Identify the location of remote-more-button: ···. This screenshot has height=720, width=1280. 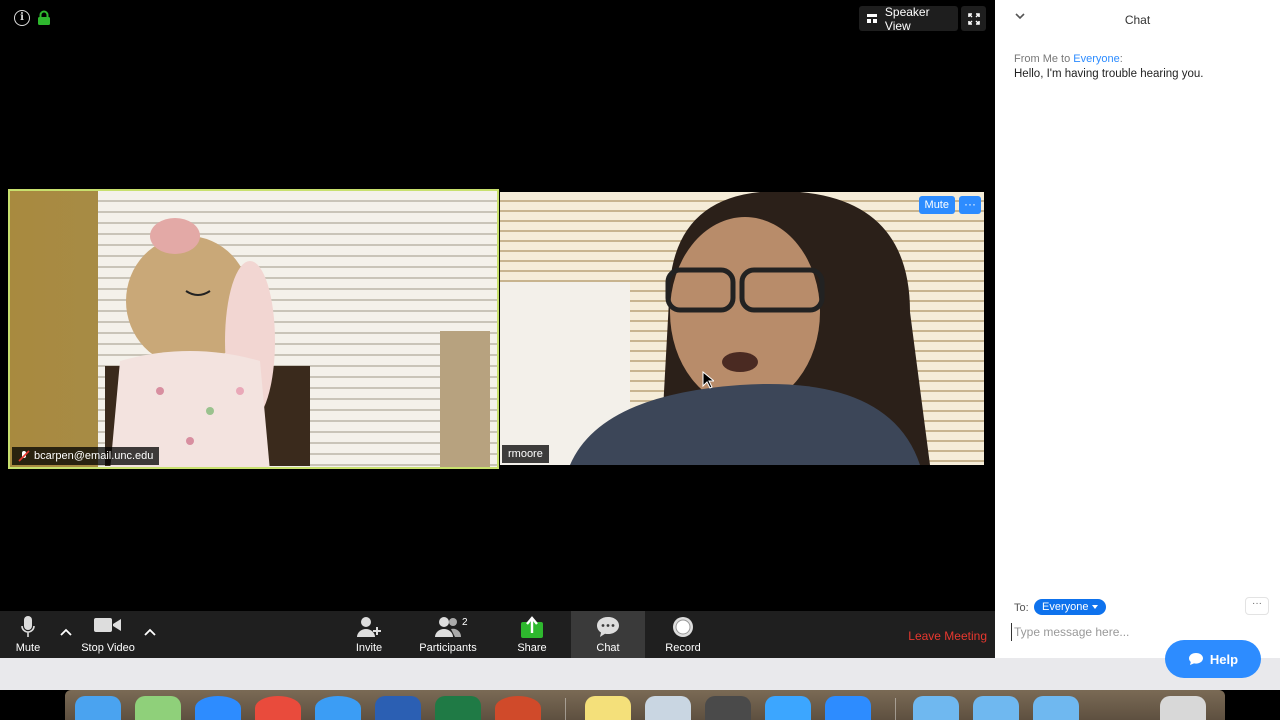
(970, 205).